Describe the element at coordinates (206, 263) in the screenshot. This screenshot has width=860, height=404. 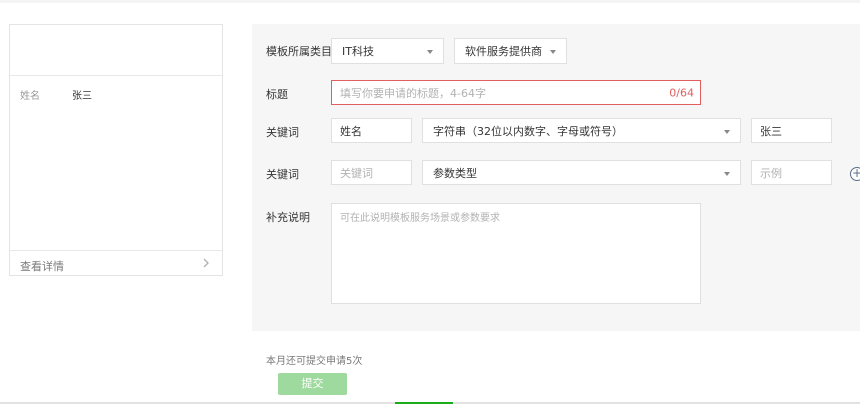
I see `chevron-right-icon` at that location.